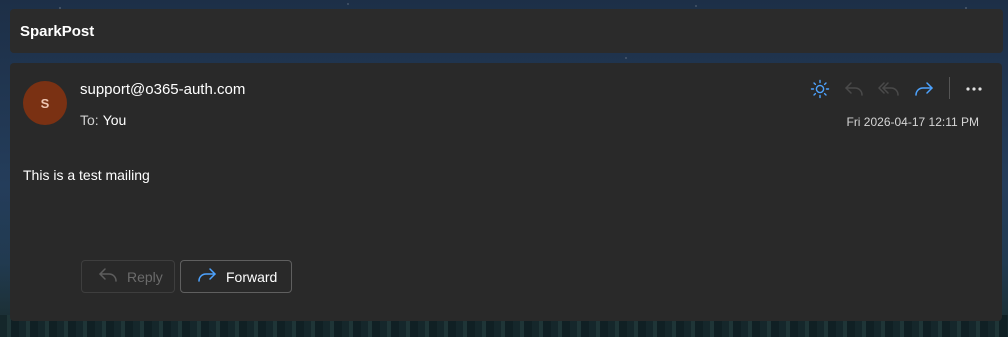  What do you see at coordinates (820, 89) in the screenshot?
I see `sun-icon` at bounding box center [820, 89].